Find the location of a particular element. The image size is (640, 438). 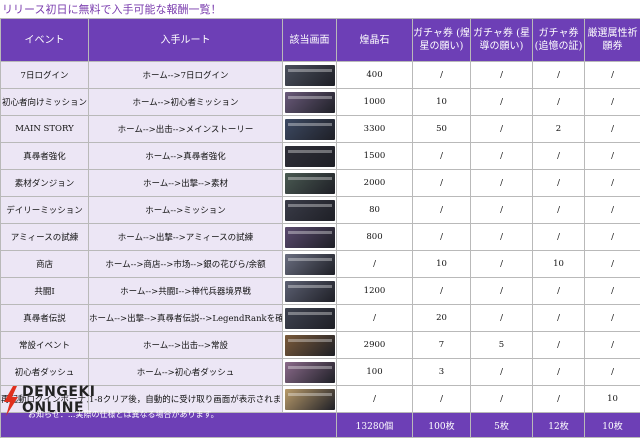

event-cell: 素材ダンジョン is located at coordinates (45, 183).